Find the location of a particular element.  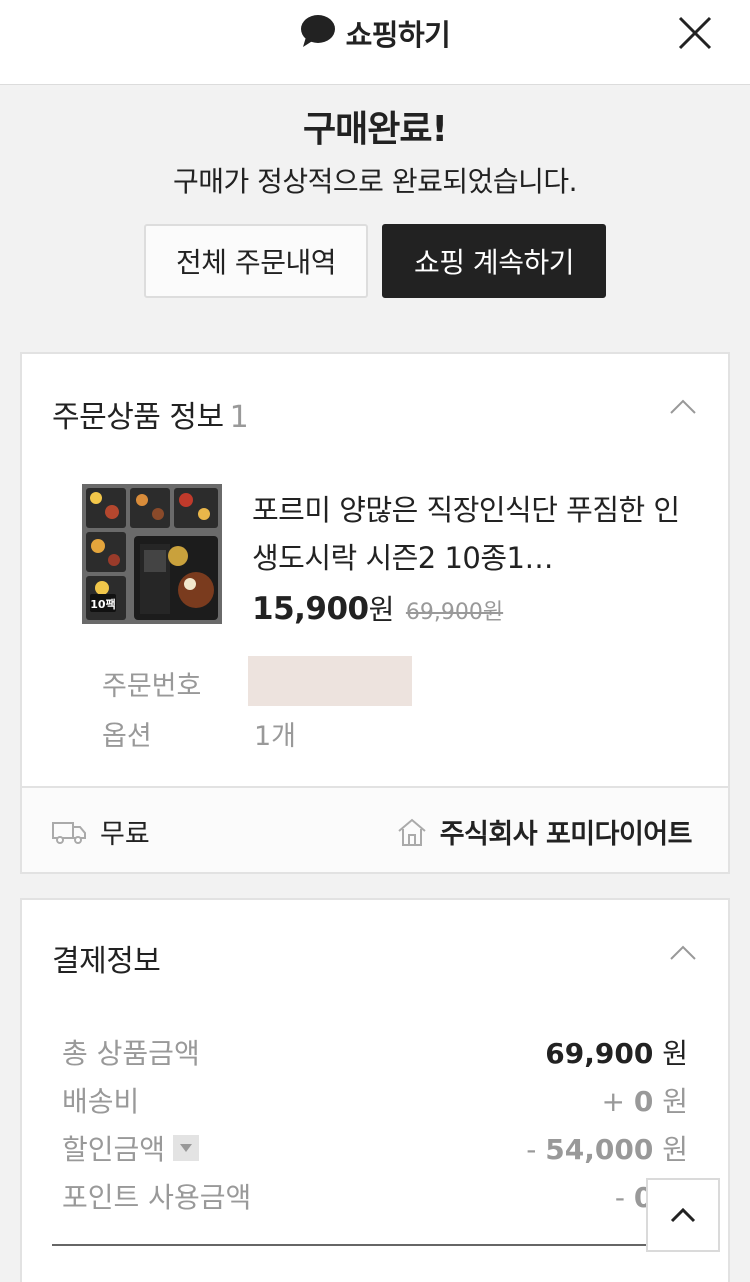

close-button is located at coordinates (695, 33).